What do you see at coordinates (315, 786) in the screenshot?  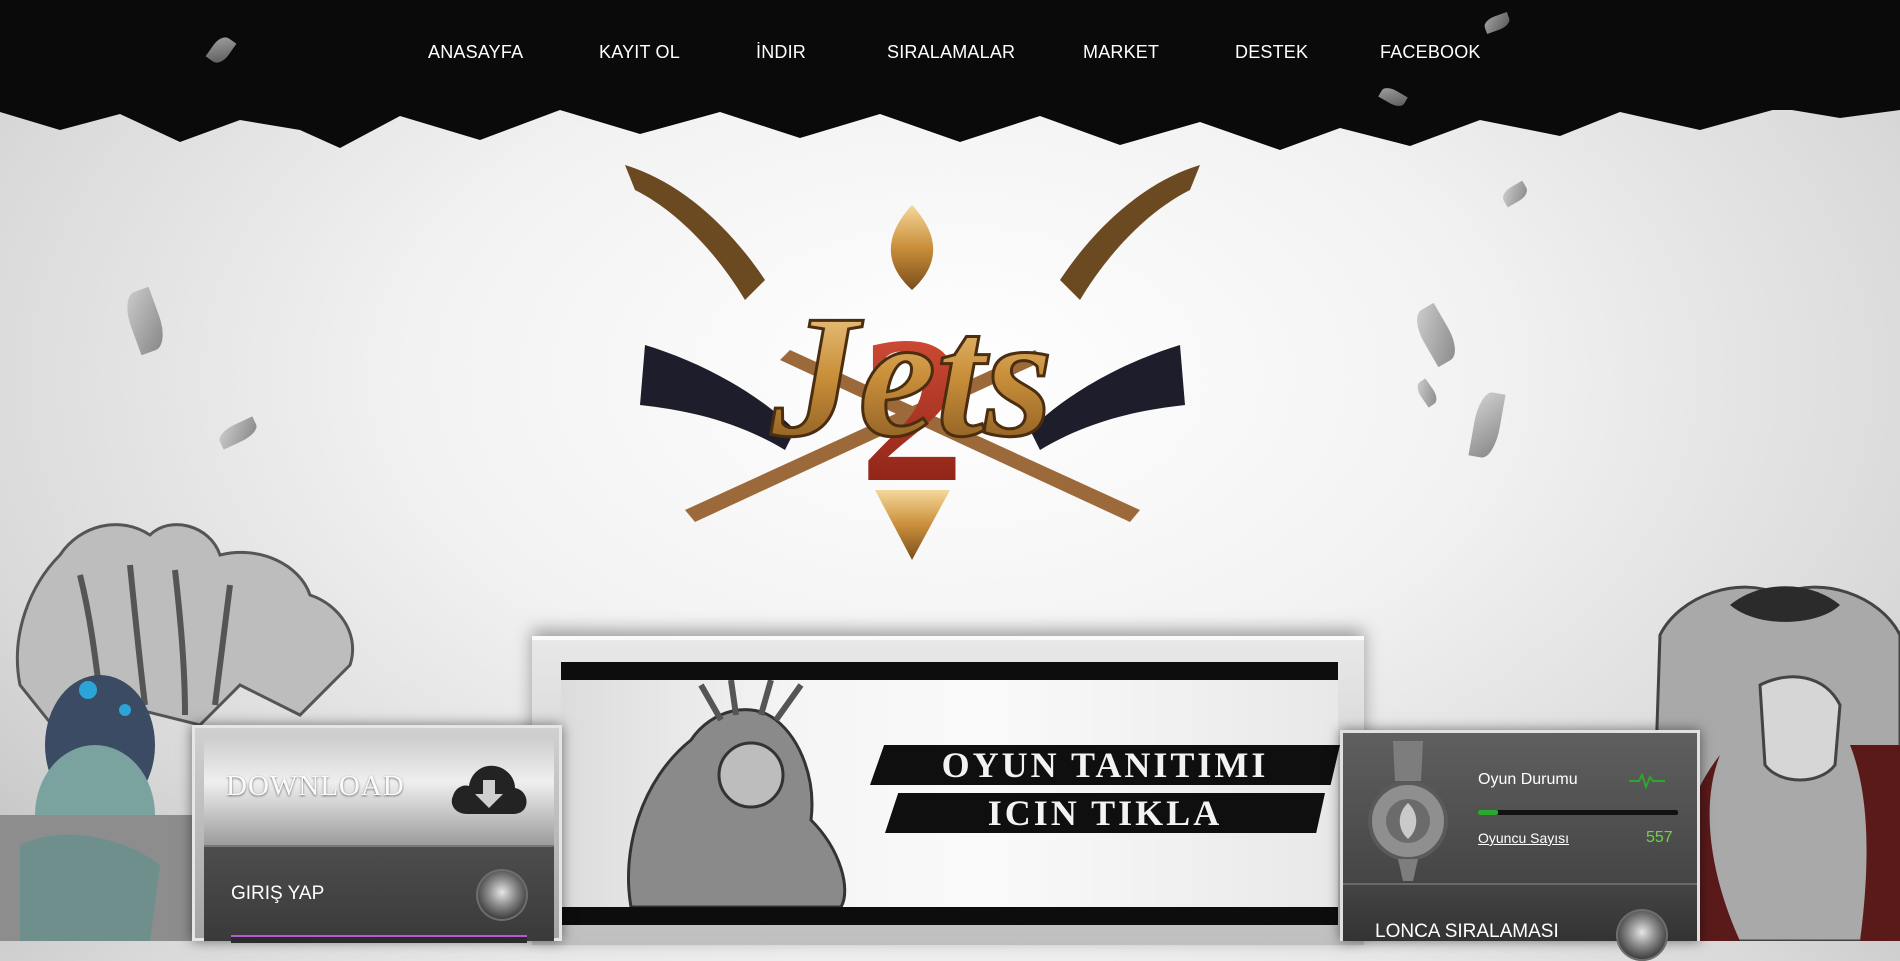 I see `download-label: DOWNLOAD` at bounding box center [315, 786].